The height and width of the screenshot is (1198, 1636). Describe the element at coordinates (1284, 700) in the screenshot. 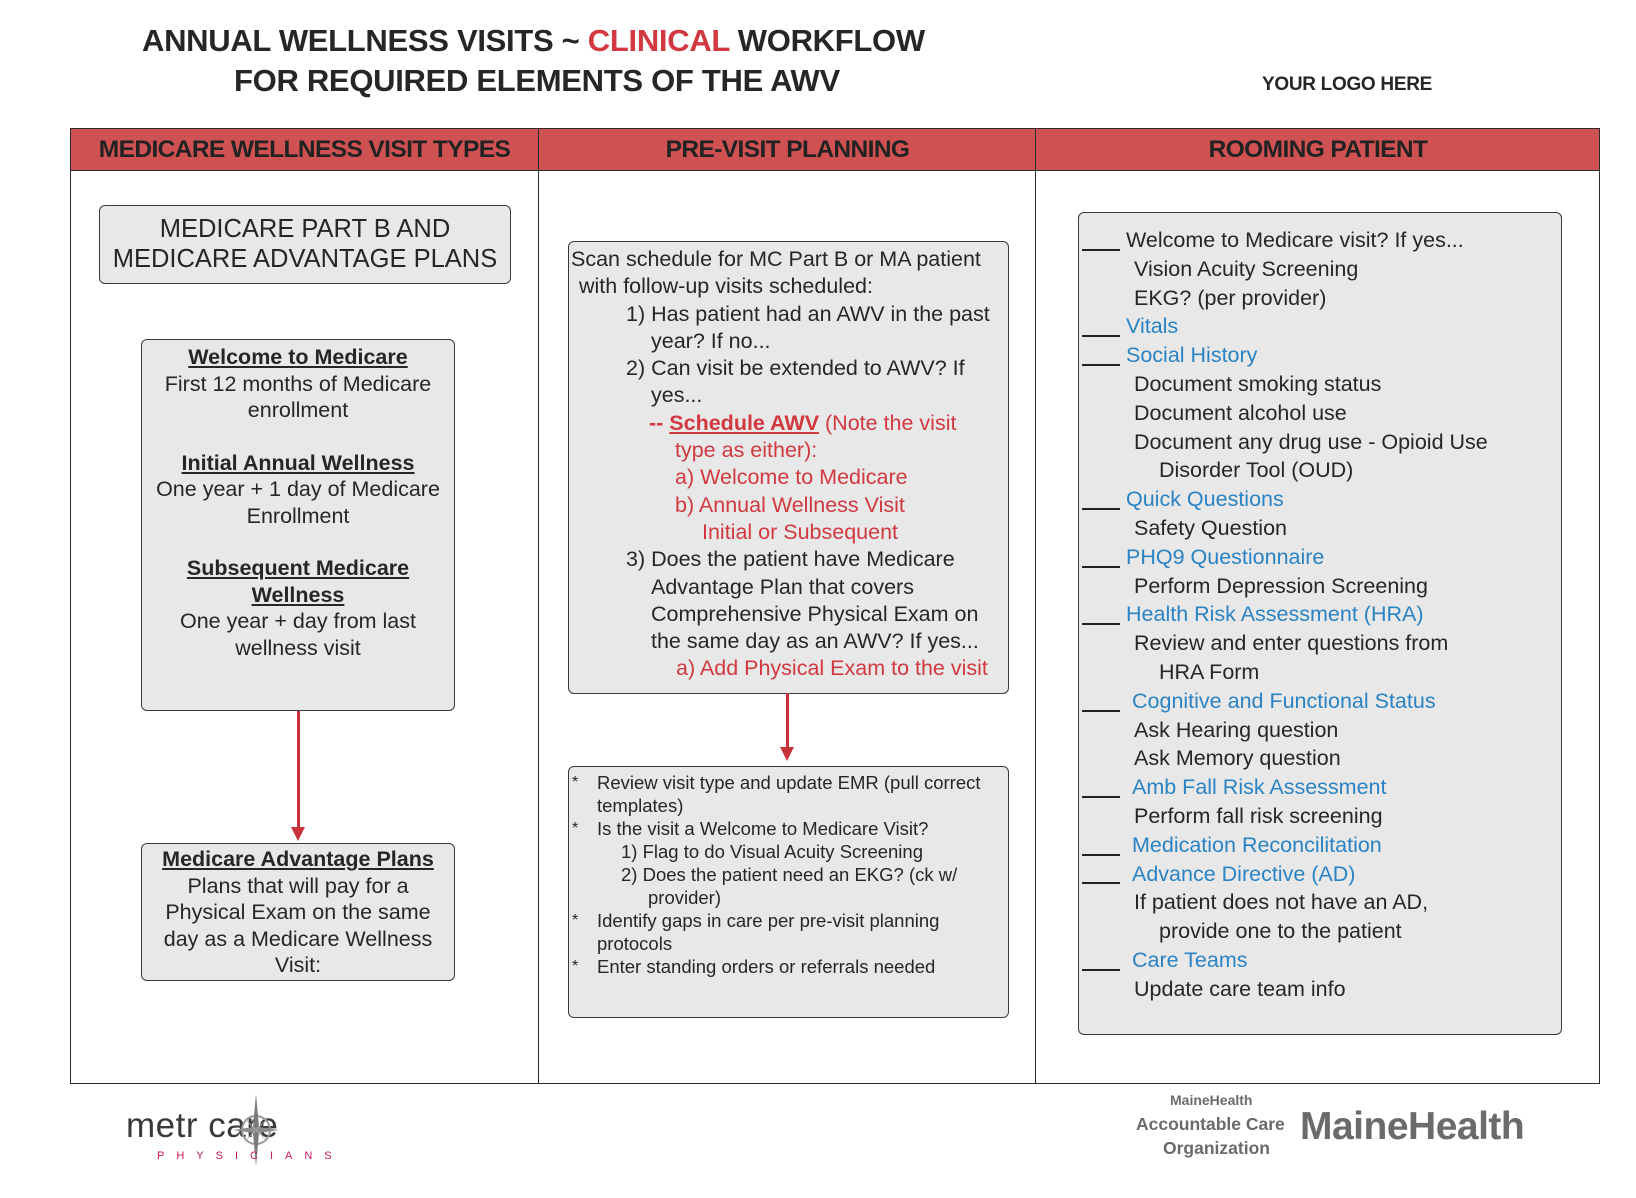

I see `rooming-item-label: Cognitive and Functional Status` at that location.